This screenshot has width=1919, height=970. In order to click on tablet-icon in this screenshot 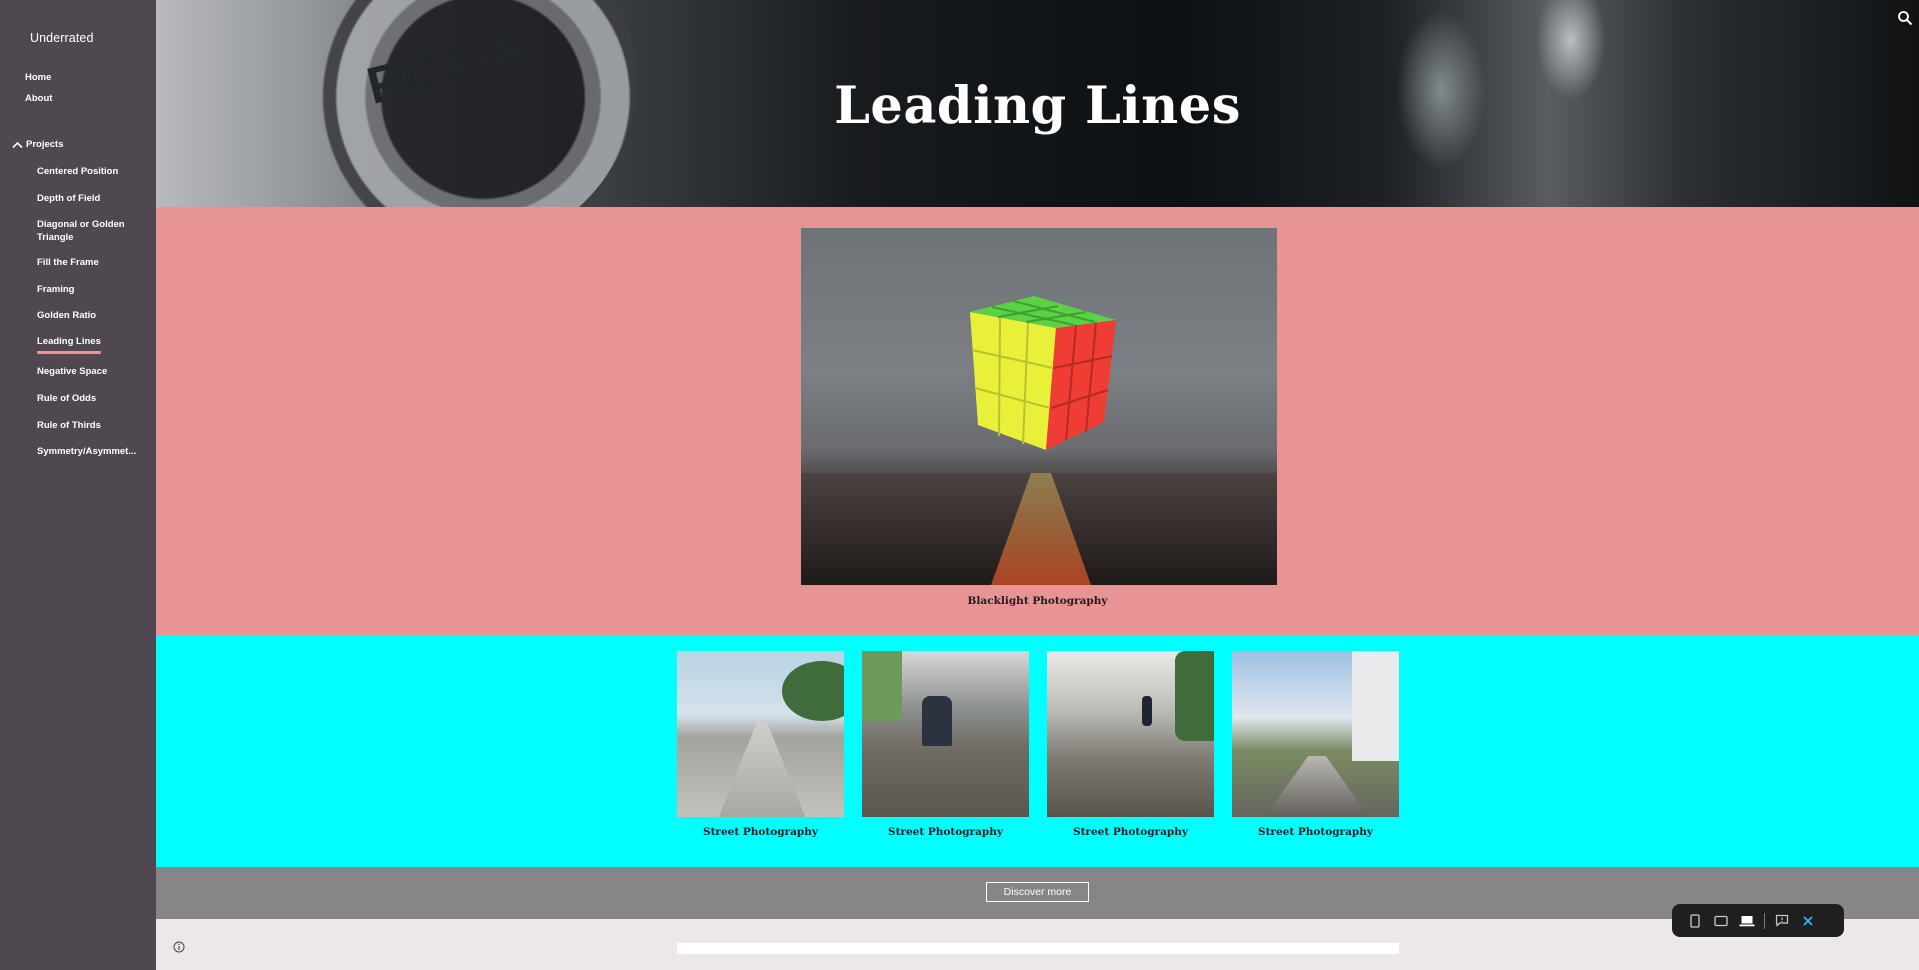, I will do `click(1721, 920)`.